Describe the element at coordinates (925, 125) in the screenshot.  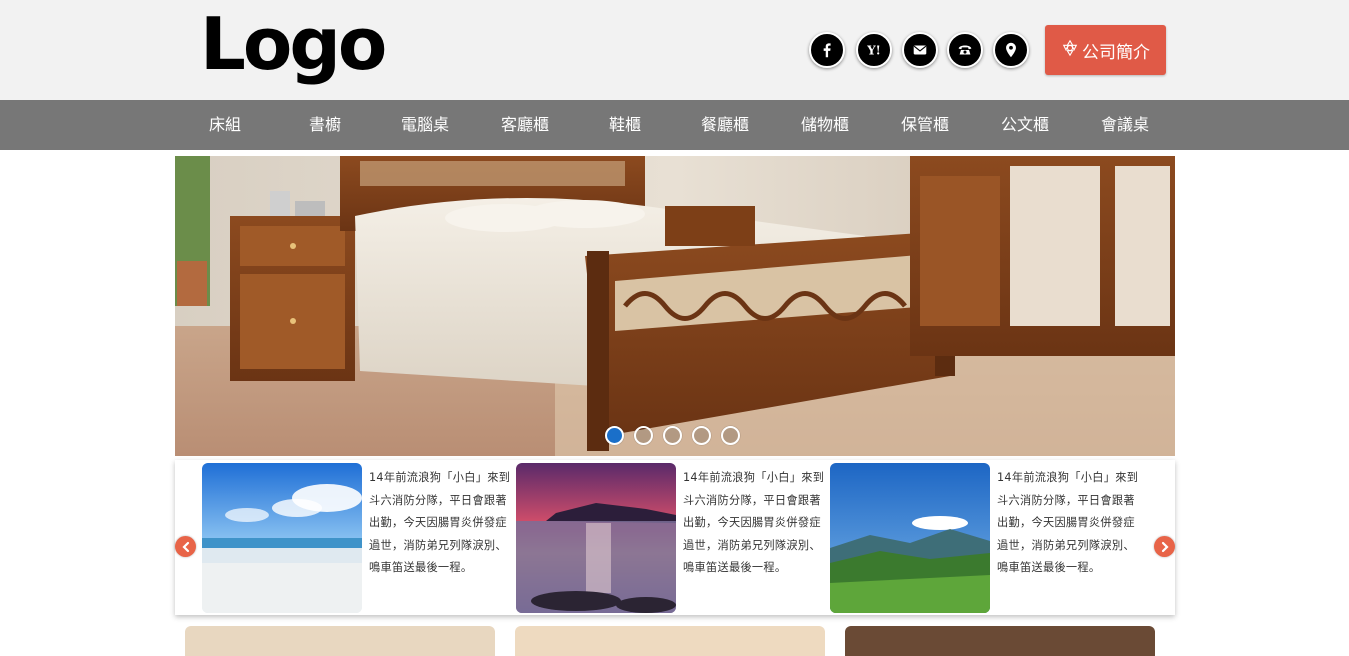
I see `nav-item-locker: 保管櫃` at that location.